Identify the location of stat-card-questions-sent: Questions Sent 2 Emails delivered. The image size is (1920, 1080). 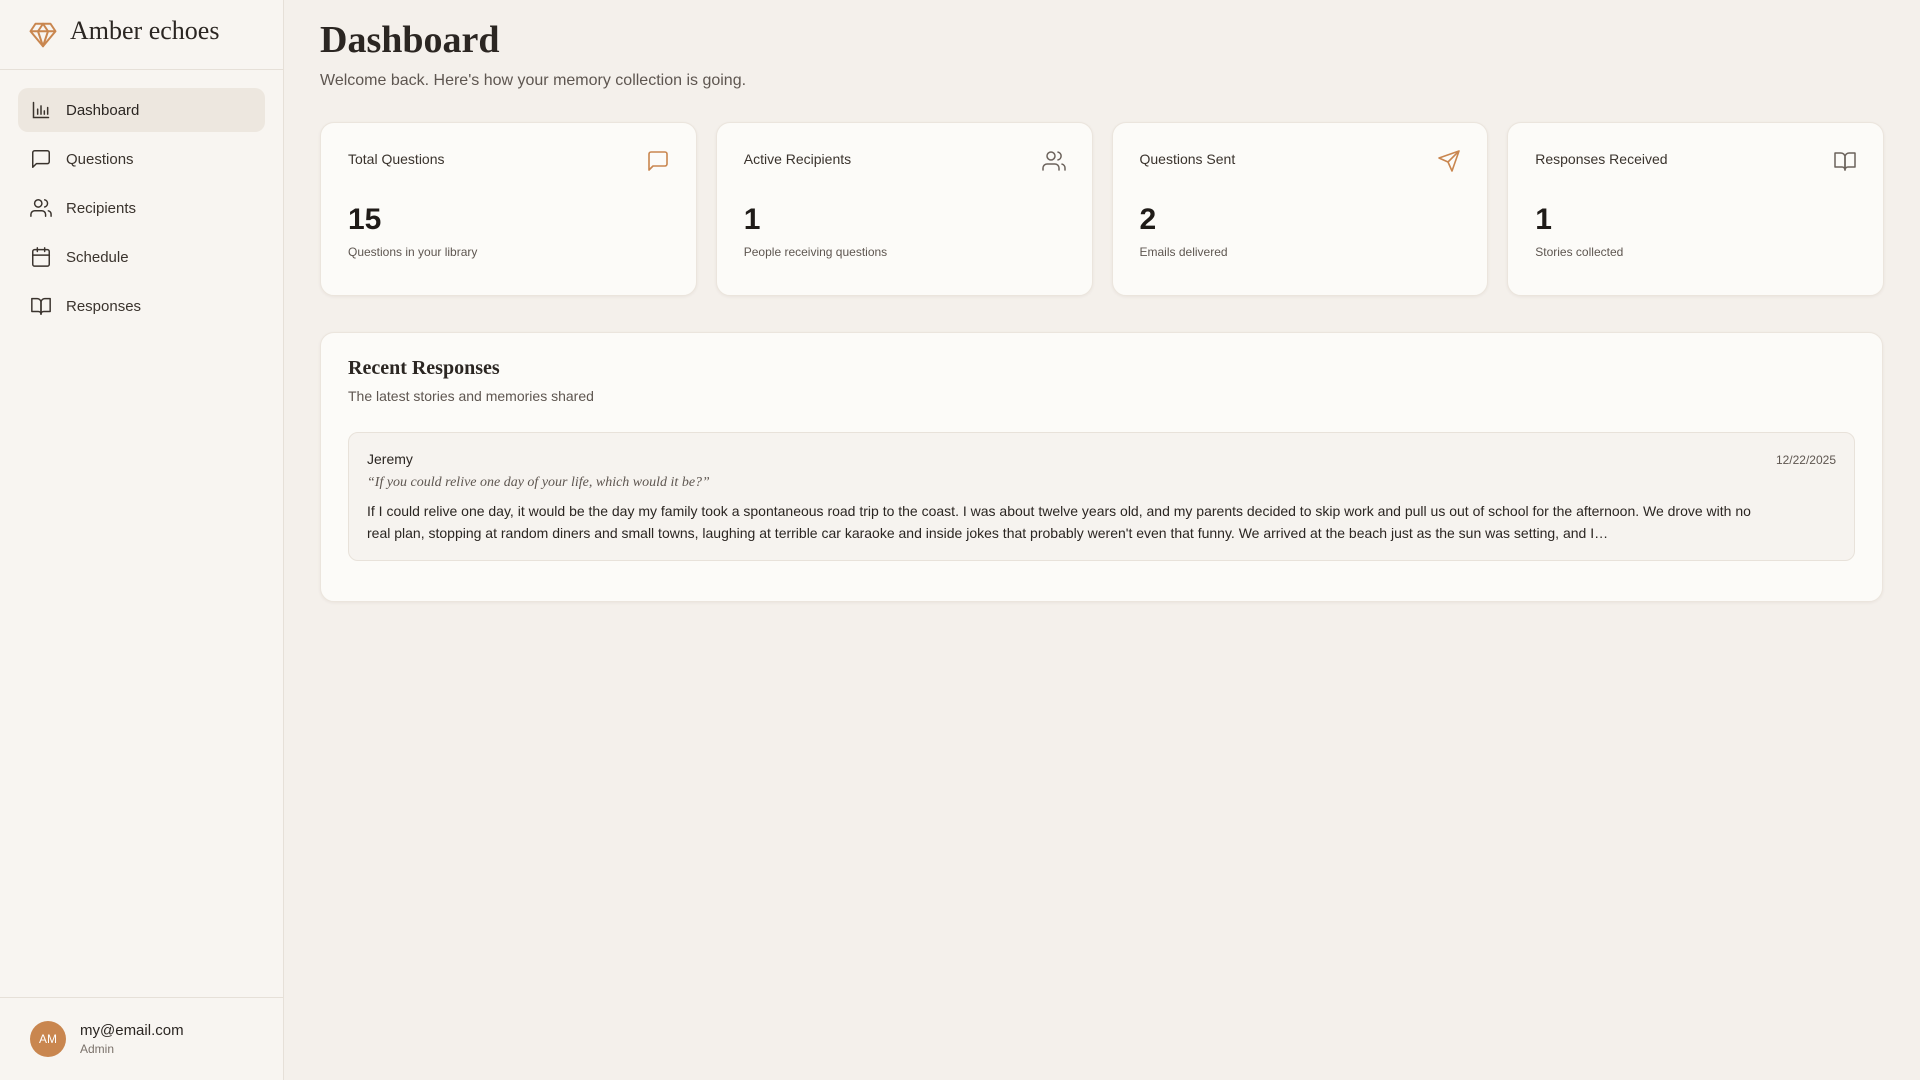
(1300, 209).